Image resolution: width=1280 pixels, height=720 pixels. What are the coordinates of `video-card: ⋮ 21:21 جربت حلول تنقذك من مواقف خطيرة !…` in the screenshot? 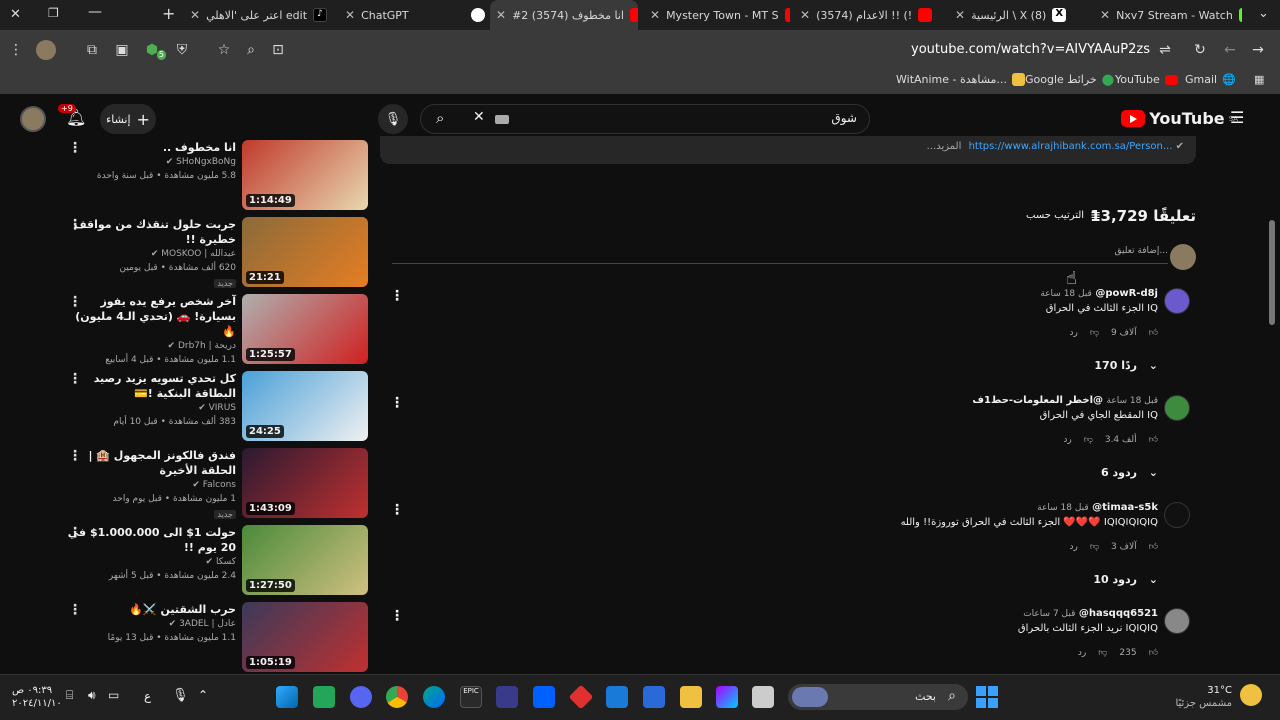 It's located at (215, 253).